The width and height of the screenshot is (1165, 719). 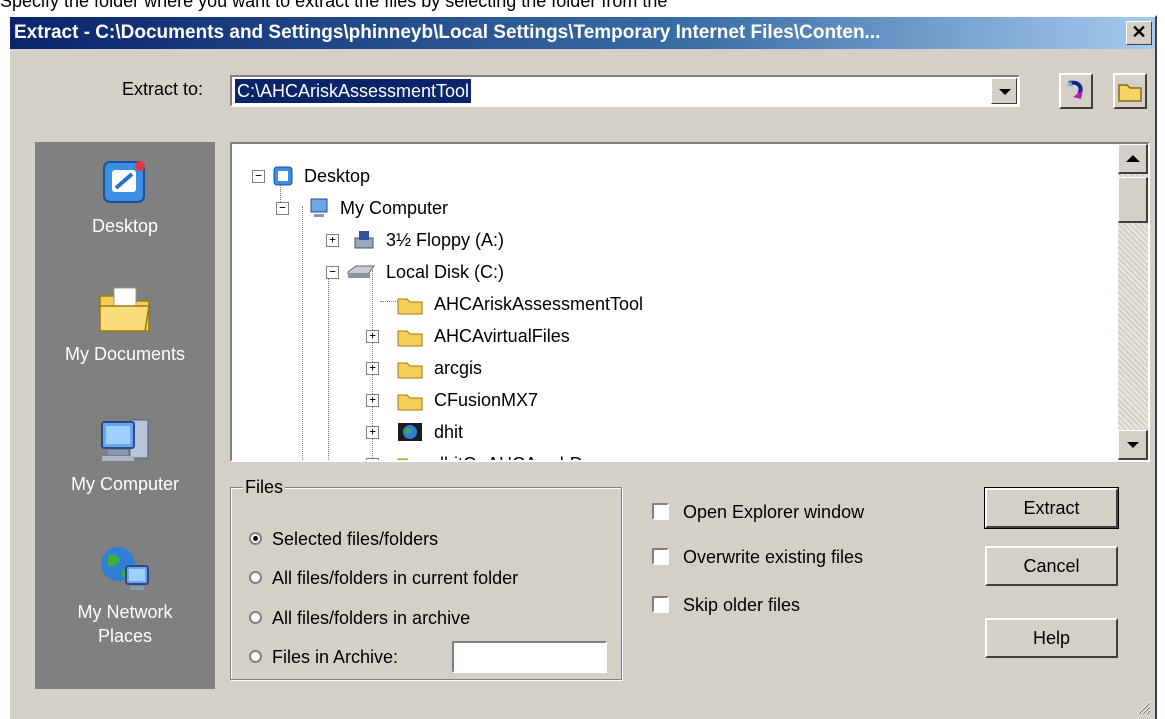 What do you see at coordinates (1143, 707) in the screenshot?
I see `resize-grip-icon` at bounding box center [1143, 707].